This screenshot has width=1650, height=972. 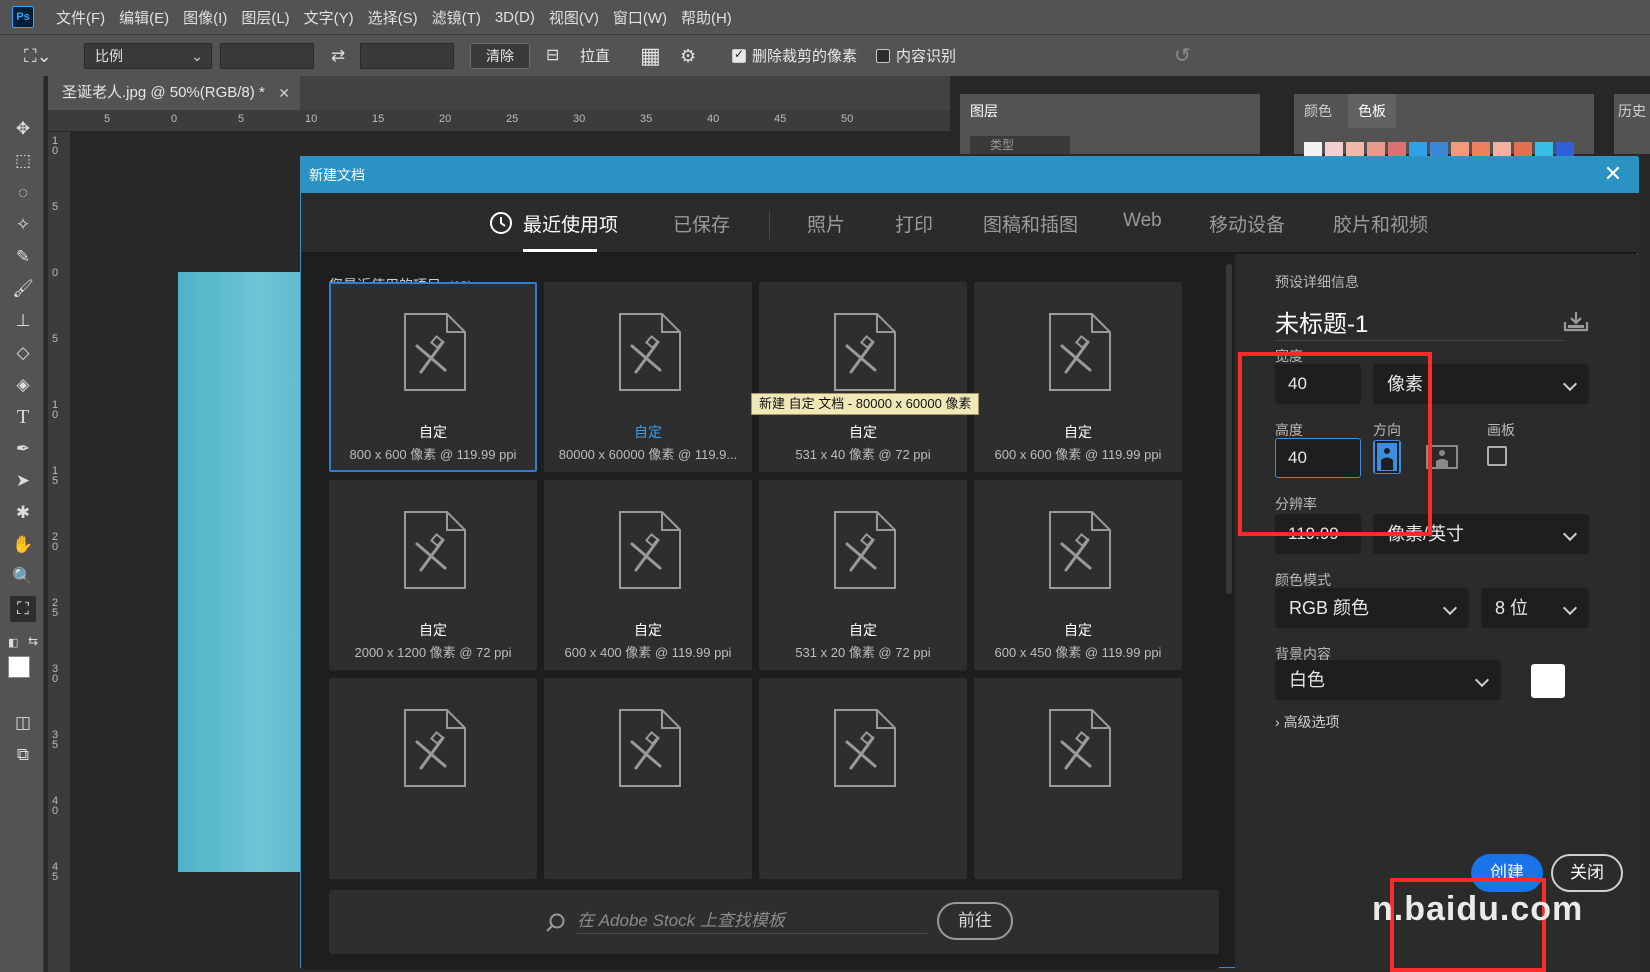 I want to click on reset-icon: ↺, so click(x=1187, y=56).